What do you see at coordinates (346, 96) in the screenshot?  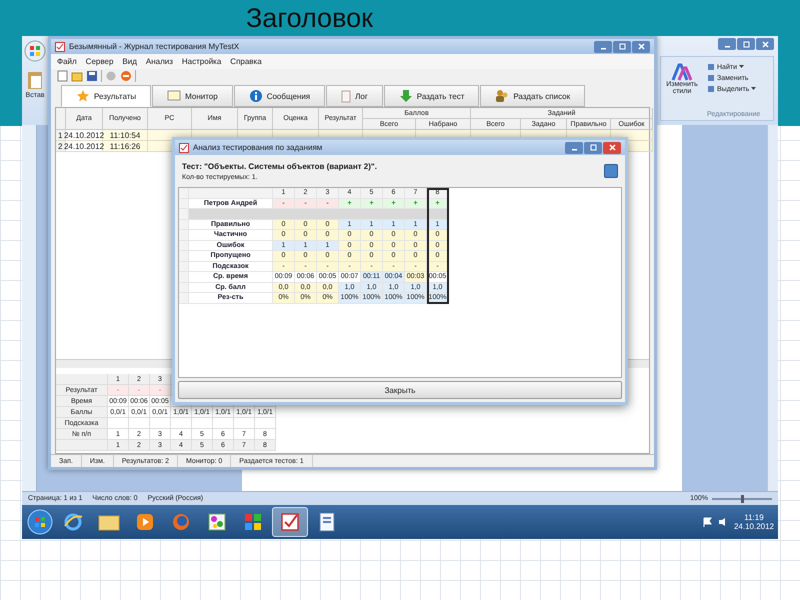 I see `page-icon` at bounding box center [346, 96].